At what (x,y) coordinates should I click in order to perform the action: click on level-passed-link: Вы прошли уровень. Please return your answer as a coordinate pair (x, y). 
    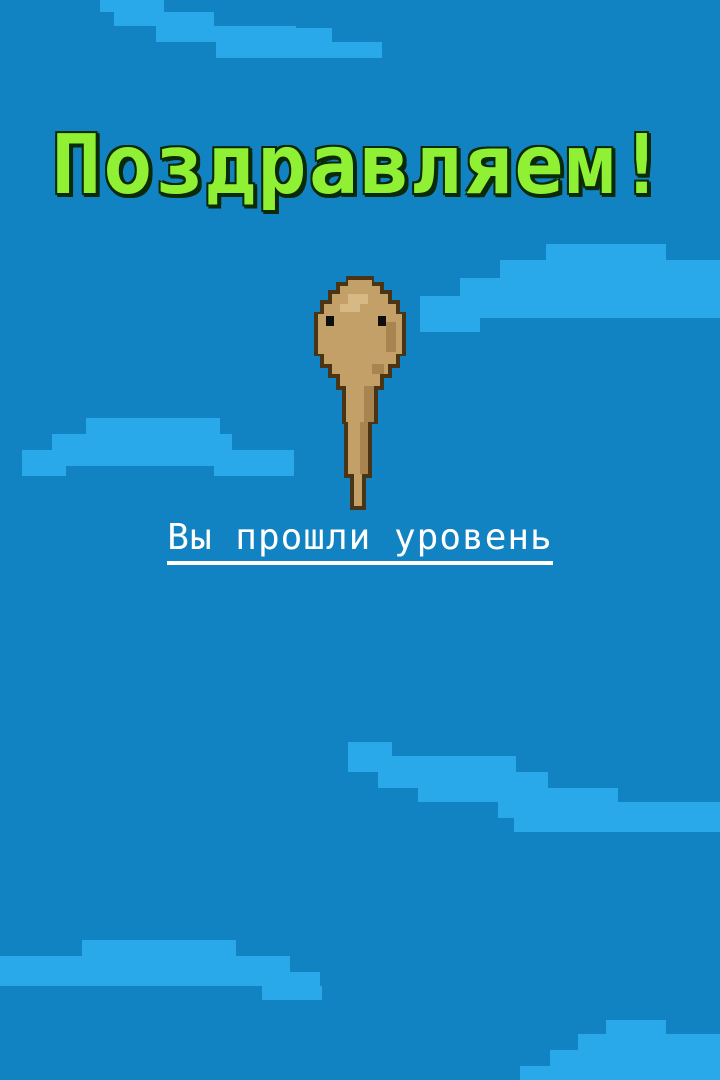
    Looking at the image, I should click on (360, 540).